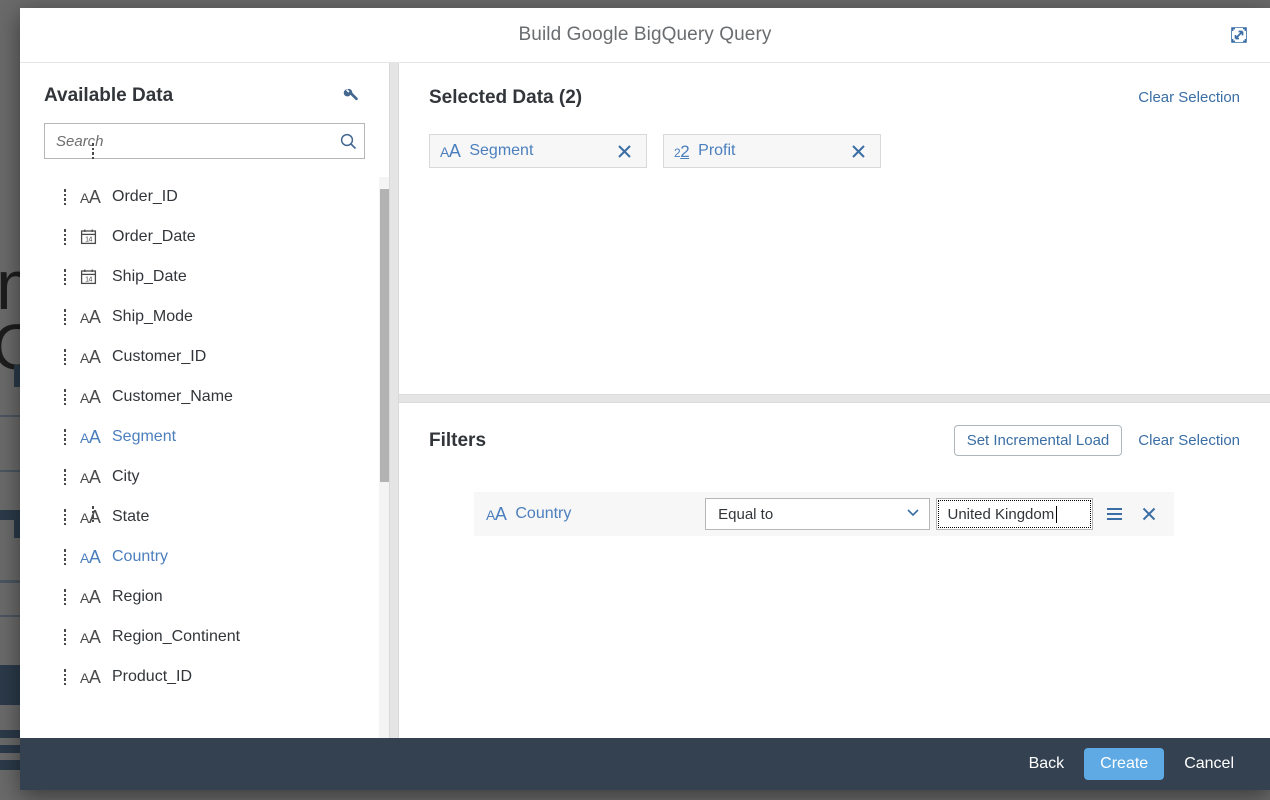 This screenshot has width=1270, height=800. Describe the element at coordinates (204, 277) in the screenshot. I see `available-field-row: 14 Ship_Date` at that location.